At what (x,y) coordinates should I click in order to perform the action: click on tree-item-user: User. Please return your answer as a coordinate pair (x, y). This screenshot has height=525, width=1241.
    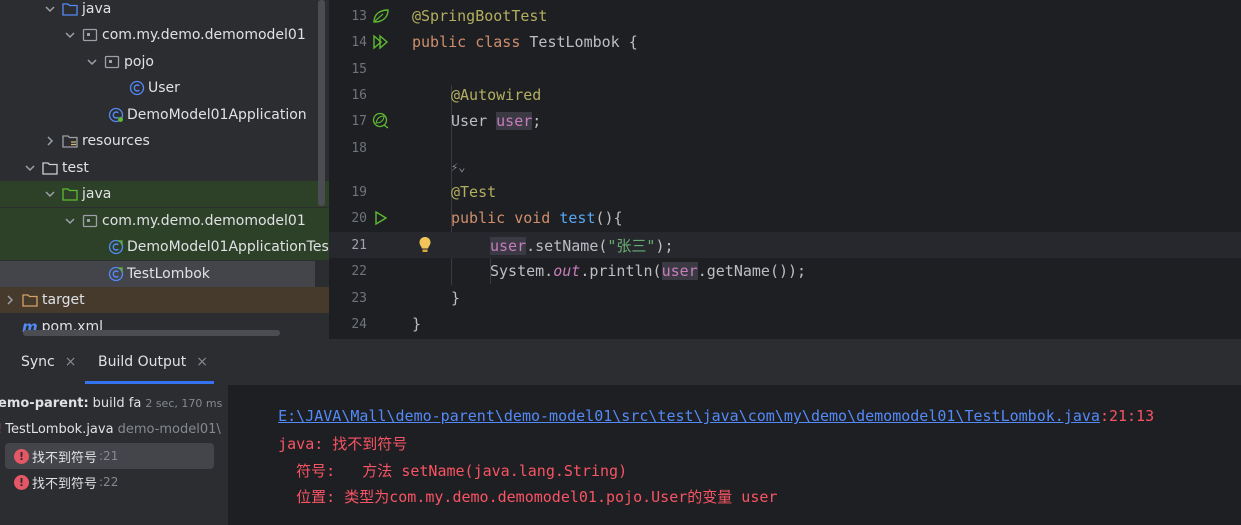
    Looking at the image, I should click on (159, 88).